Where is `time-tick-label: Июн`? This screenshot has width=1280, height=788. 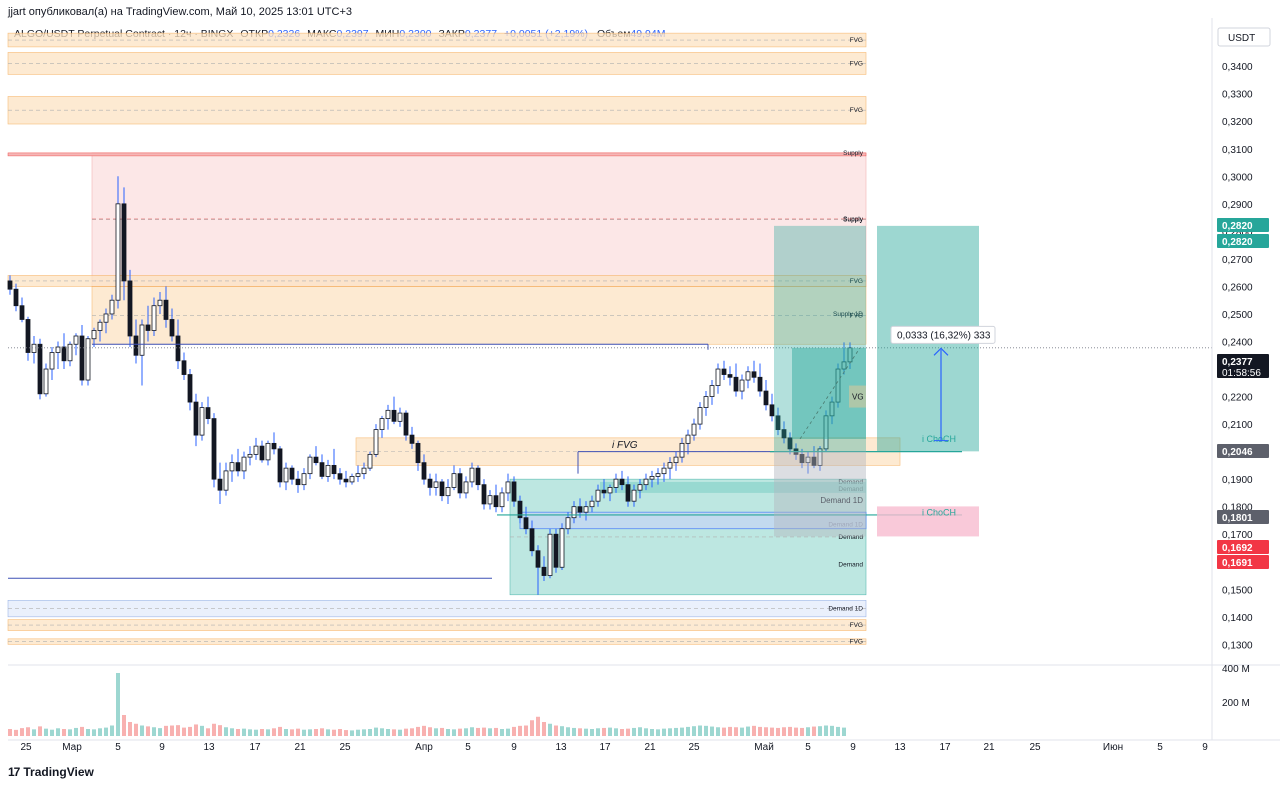
time-tick-label: Июн is located at coordinates (1113, 747).